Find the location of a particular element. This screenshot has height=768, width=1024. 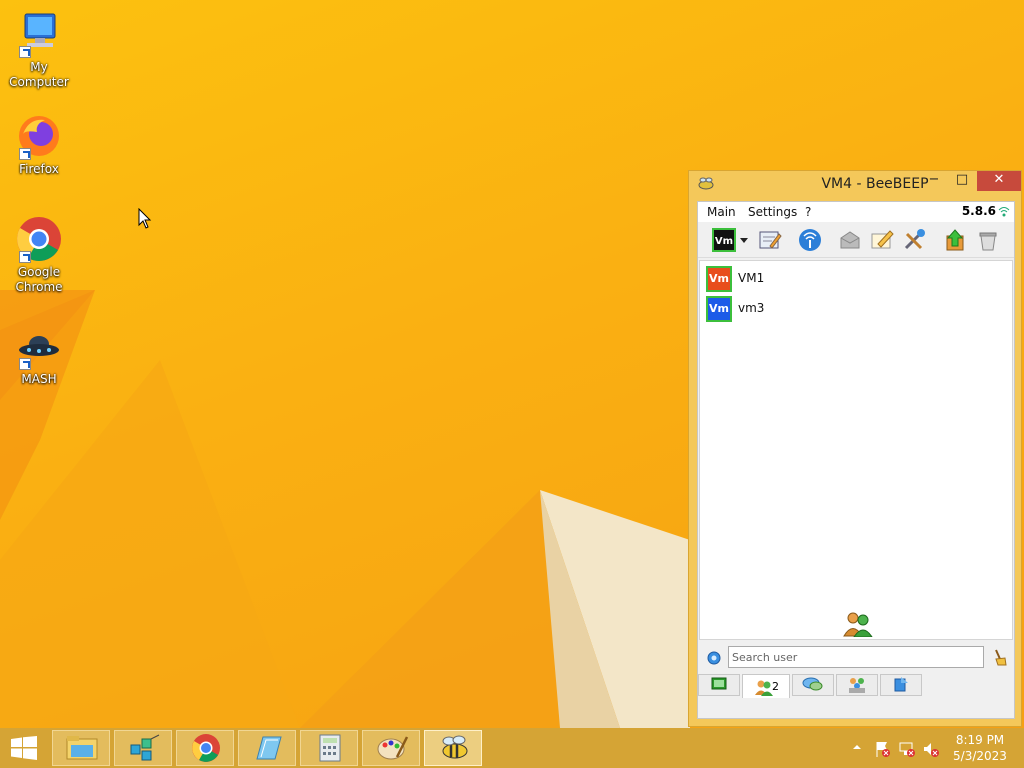

taskbar-chrome is located at coordinates (205, 748).